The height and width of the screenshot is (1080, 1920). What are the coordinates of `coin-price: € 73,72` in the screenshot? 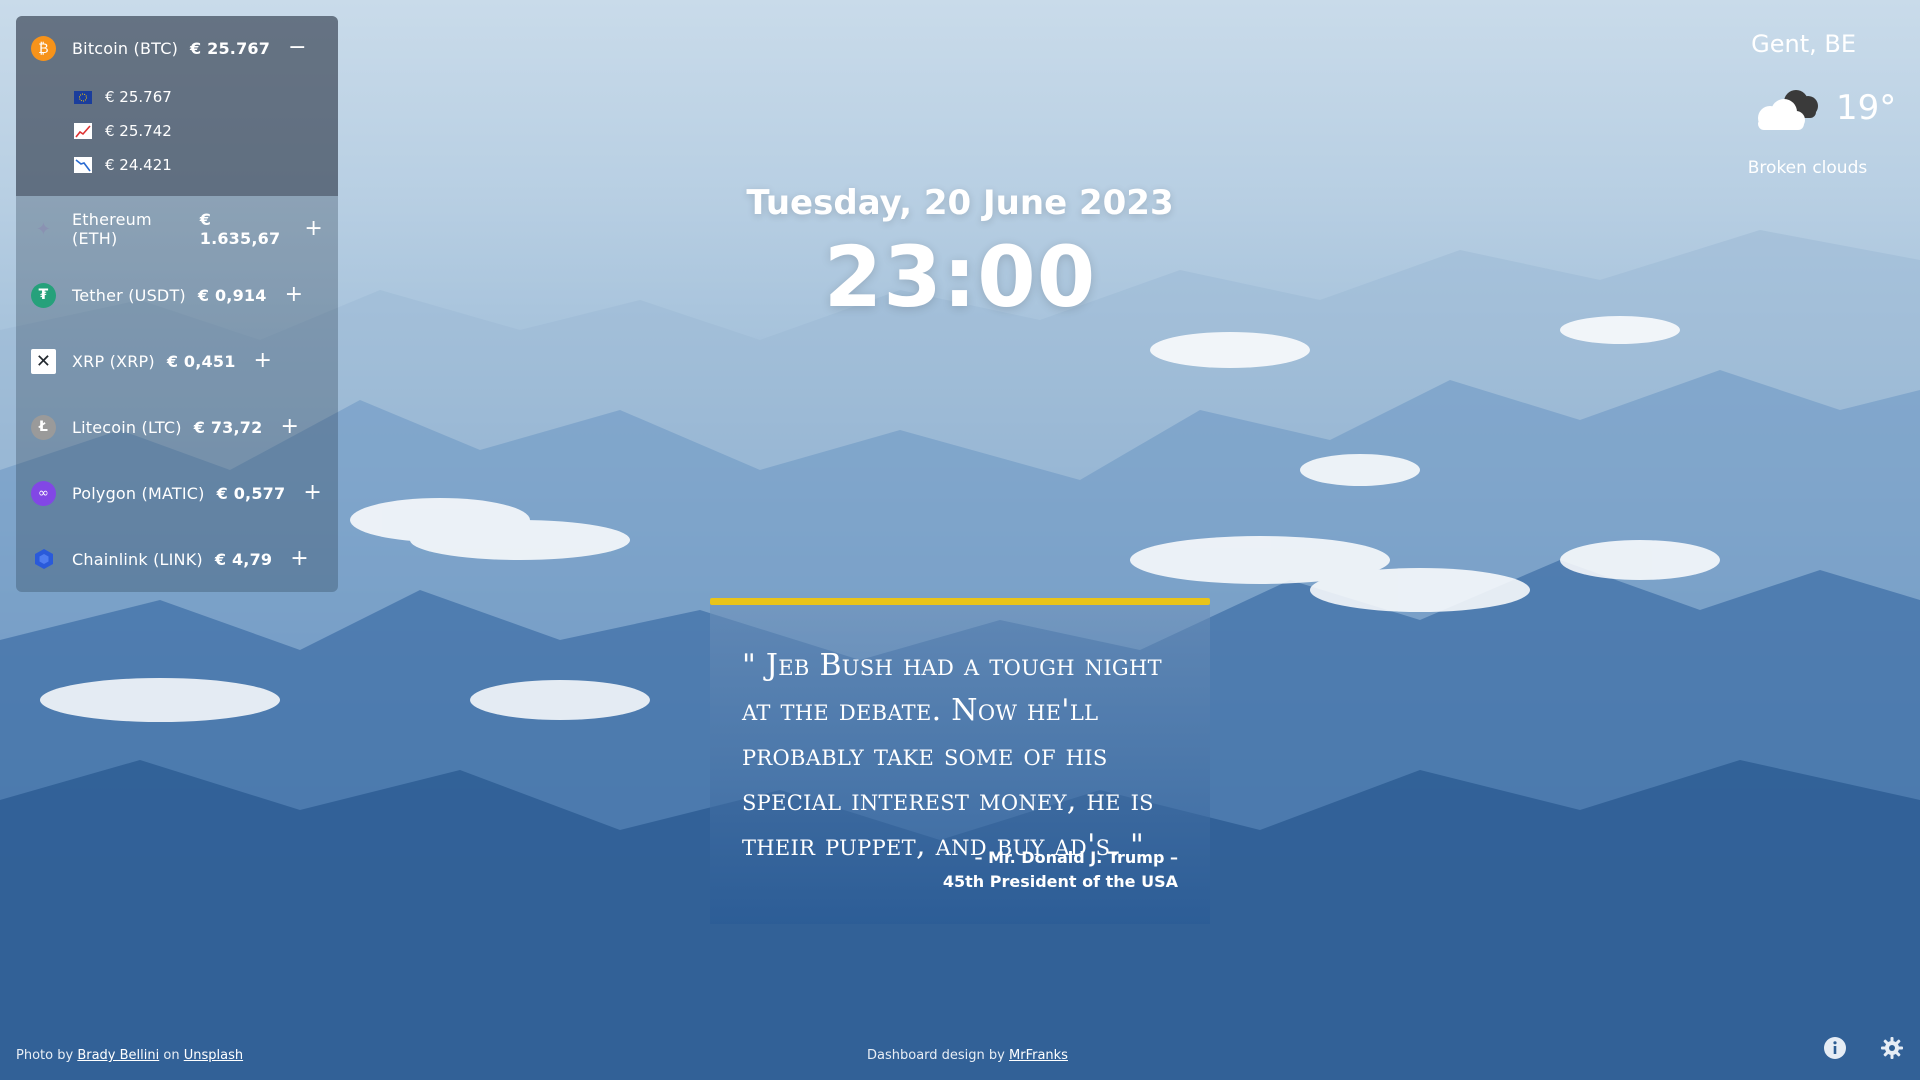 It's located at (228, 427).